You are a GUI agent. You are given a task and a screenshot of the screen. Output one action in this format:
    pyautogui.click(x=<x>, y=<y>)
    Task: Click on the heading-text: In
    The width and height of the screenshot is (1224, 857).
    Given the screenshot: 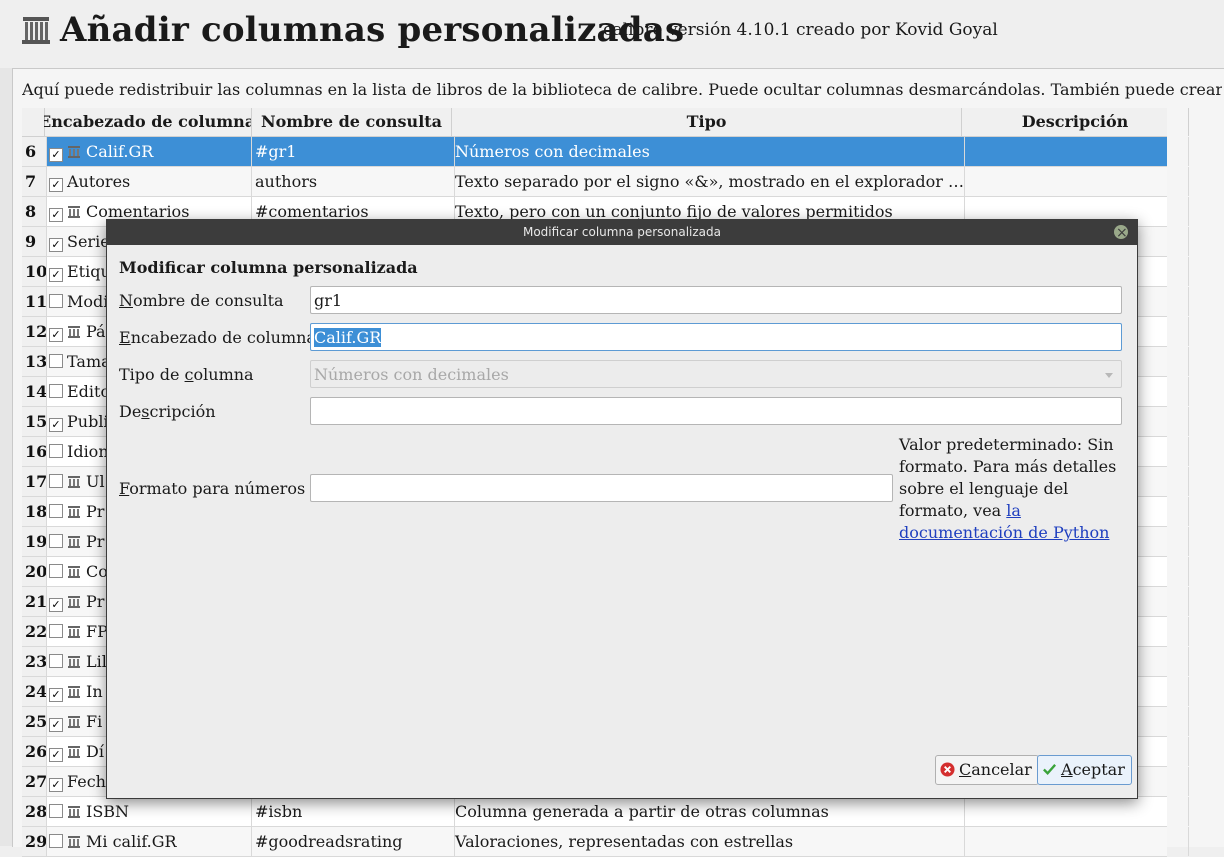 What is the action you would take?
    pyautogui.click(x=94, y=691)
    